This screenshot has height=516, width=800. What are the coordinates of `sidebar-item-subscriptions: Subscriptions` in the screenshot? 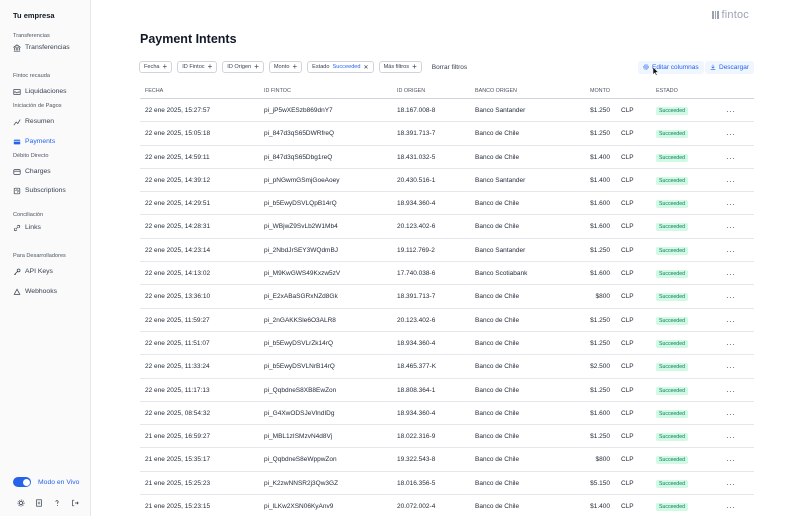 It's located at (39, 190).